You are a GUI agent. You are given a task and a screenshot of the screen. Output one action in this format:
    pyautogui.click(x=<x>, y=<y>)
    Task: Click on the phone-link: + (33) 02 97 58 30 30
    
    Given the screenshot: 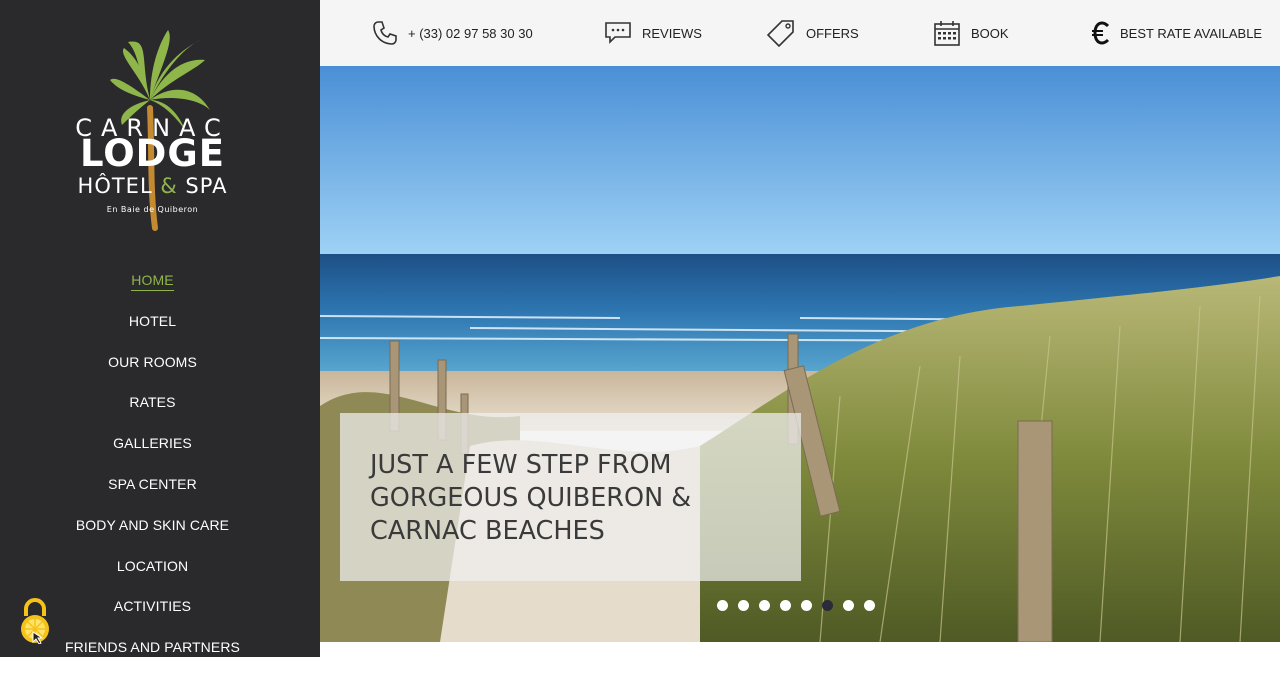 What is the action you would take?
    pyautogui.click(x=452, y=33)
    